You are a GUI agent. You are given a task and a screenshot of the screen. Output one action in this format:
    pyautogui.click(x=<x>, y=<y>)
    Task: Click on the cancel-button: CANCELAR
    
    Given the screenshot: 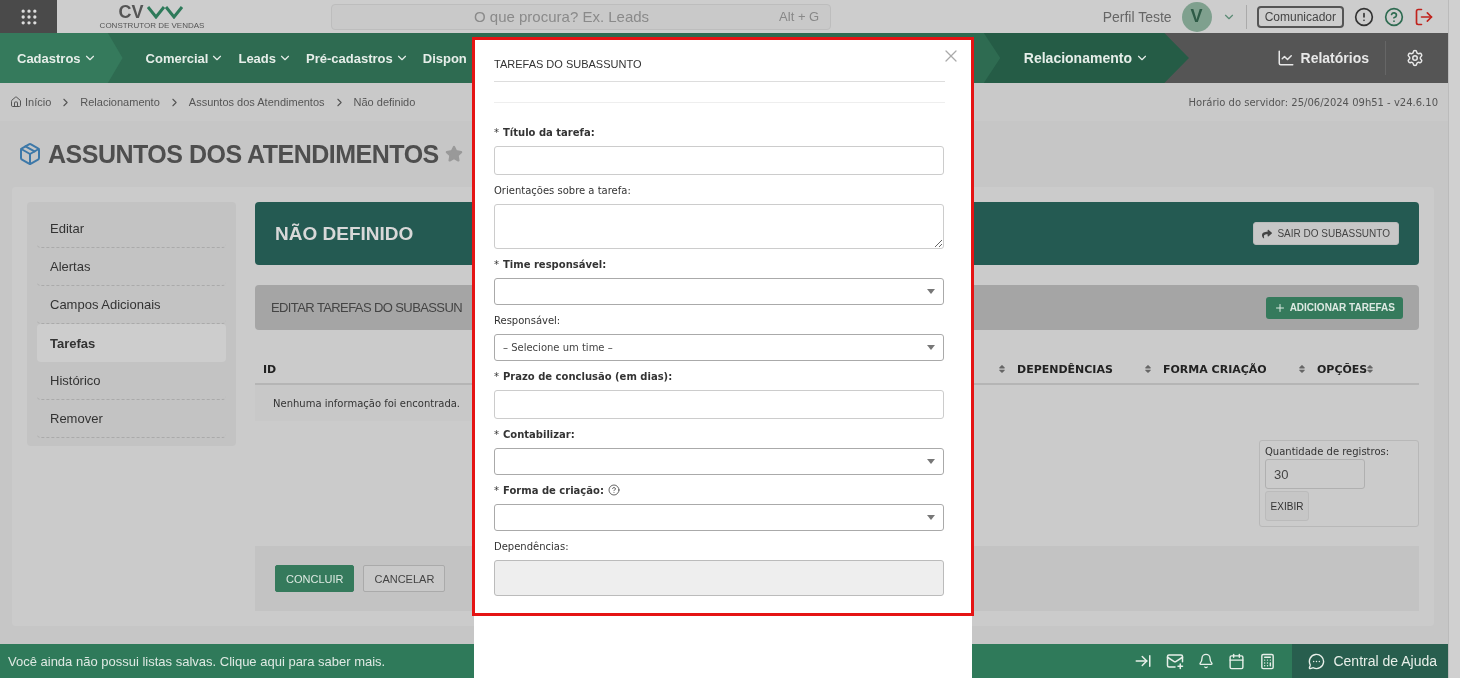 What is the action you would take?
    pyautogui.click(x=404, y=578)
    